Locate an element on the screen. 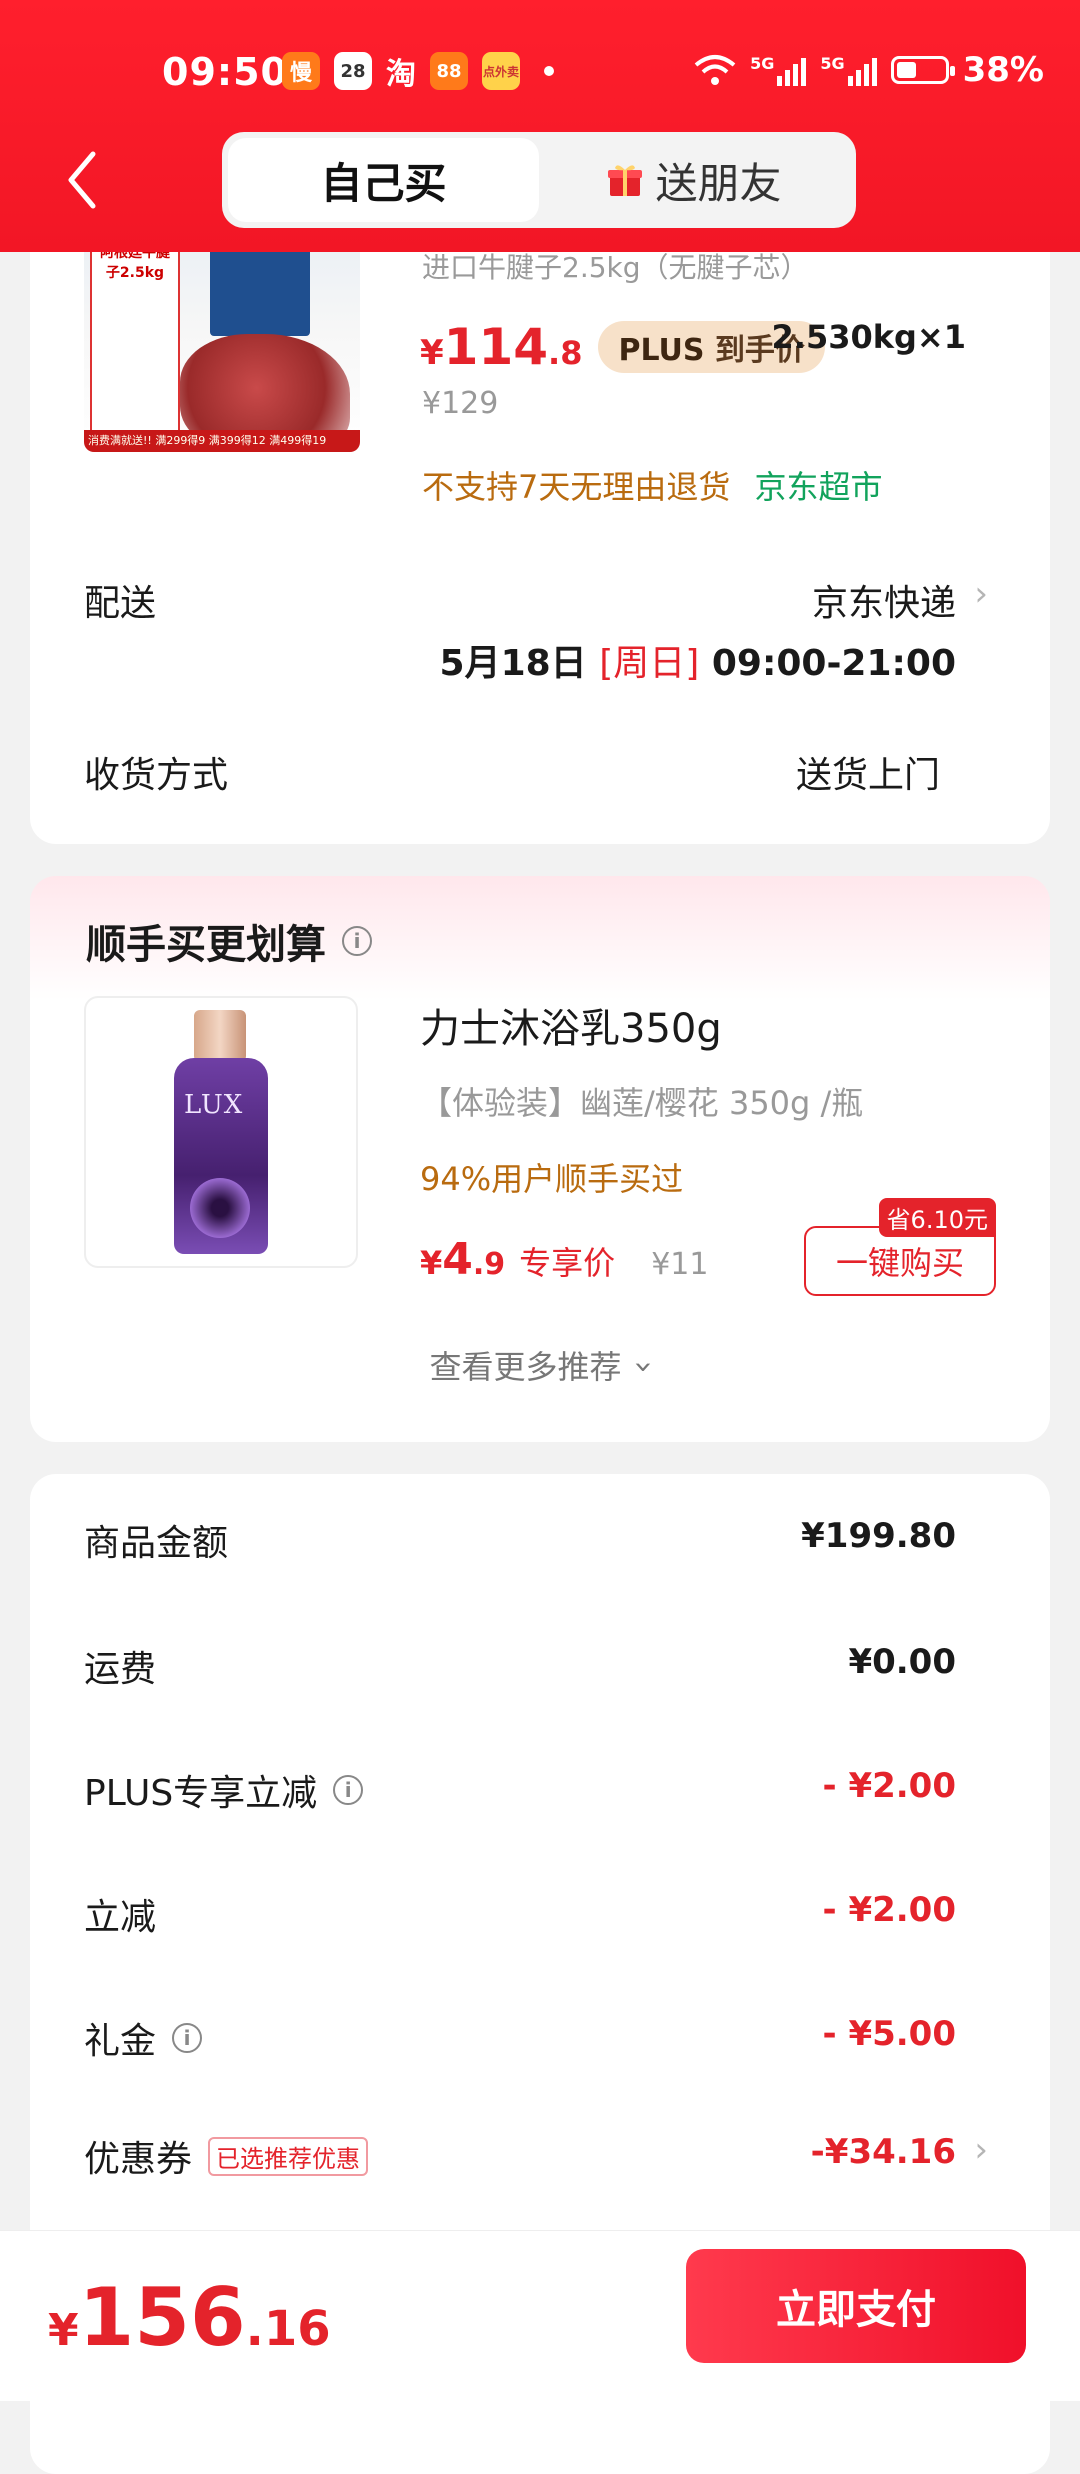 The image size is (1080, 2474). total-symbol: ¥ is located at coordinates (63, 2330).